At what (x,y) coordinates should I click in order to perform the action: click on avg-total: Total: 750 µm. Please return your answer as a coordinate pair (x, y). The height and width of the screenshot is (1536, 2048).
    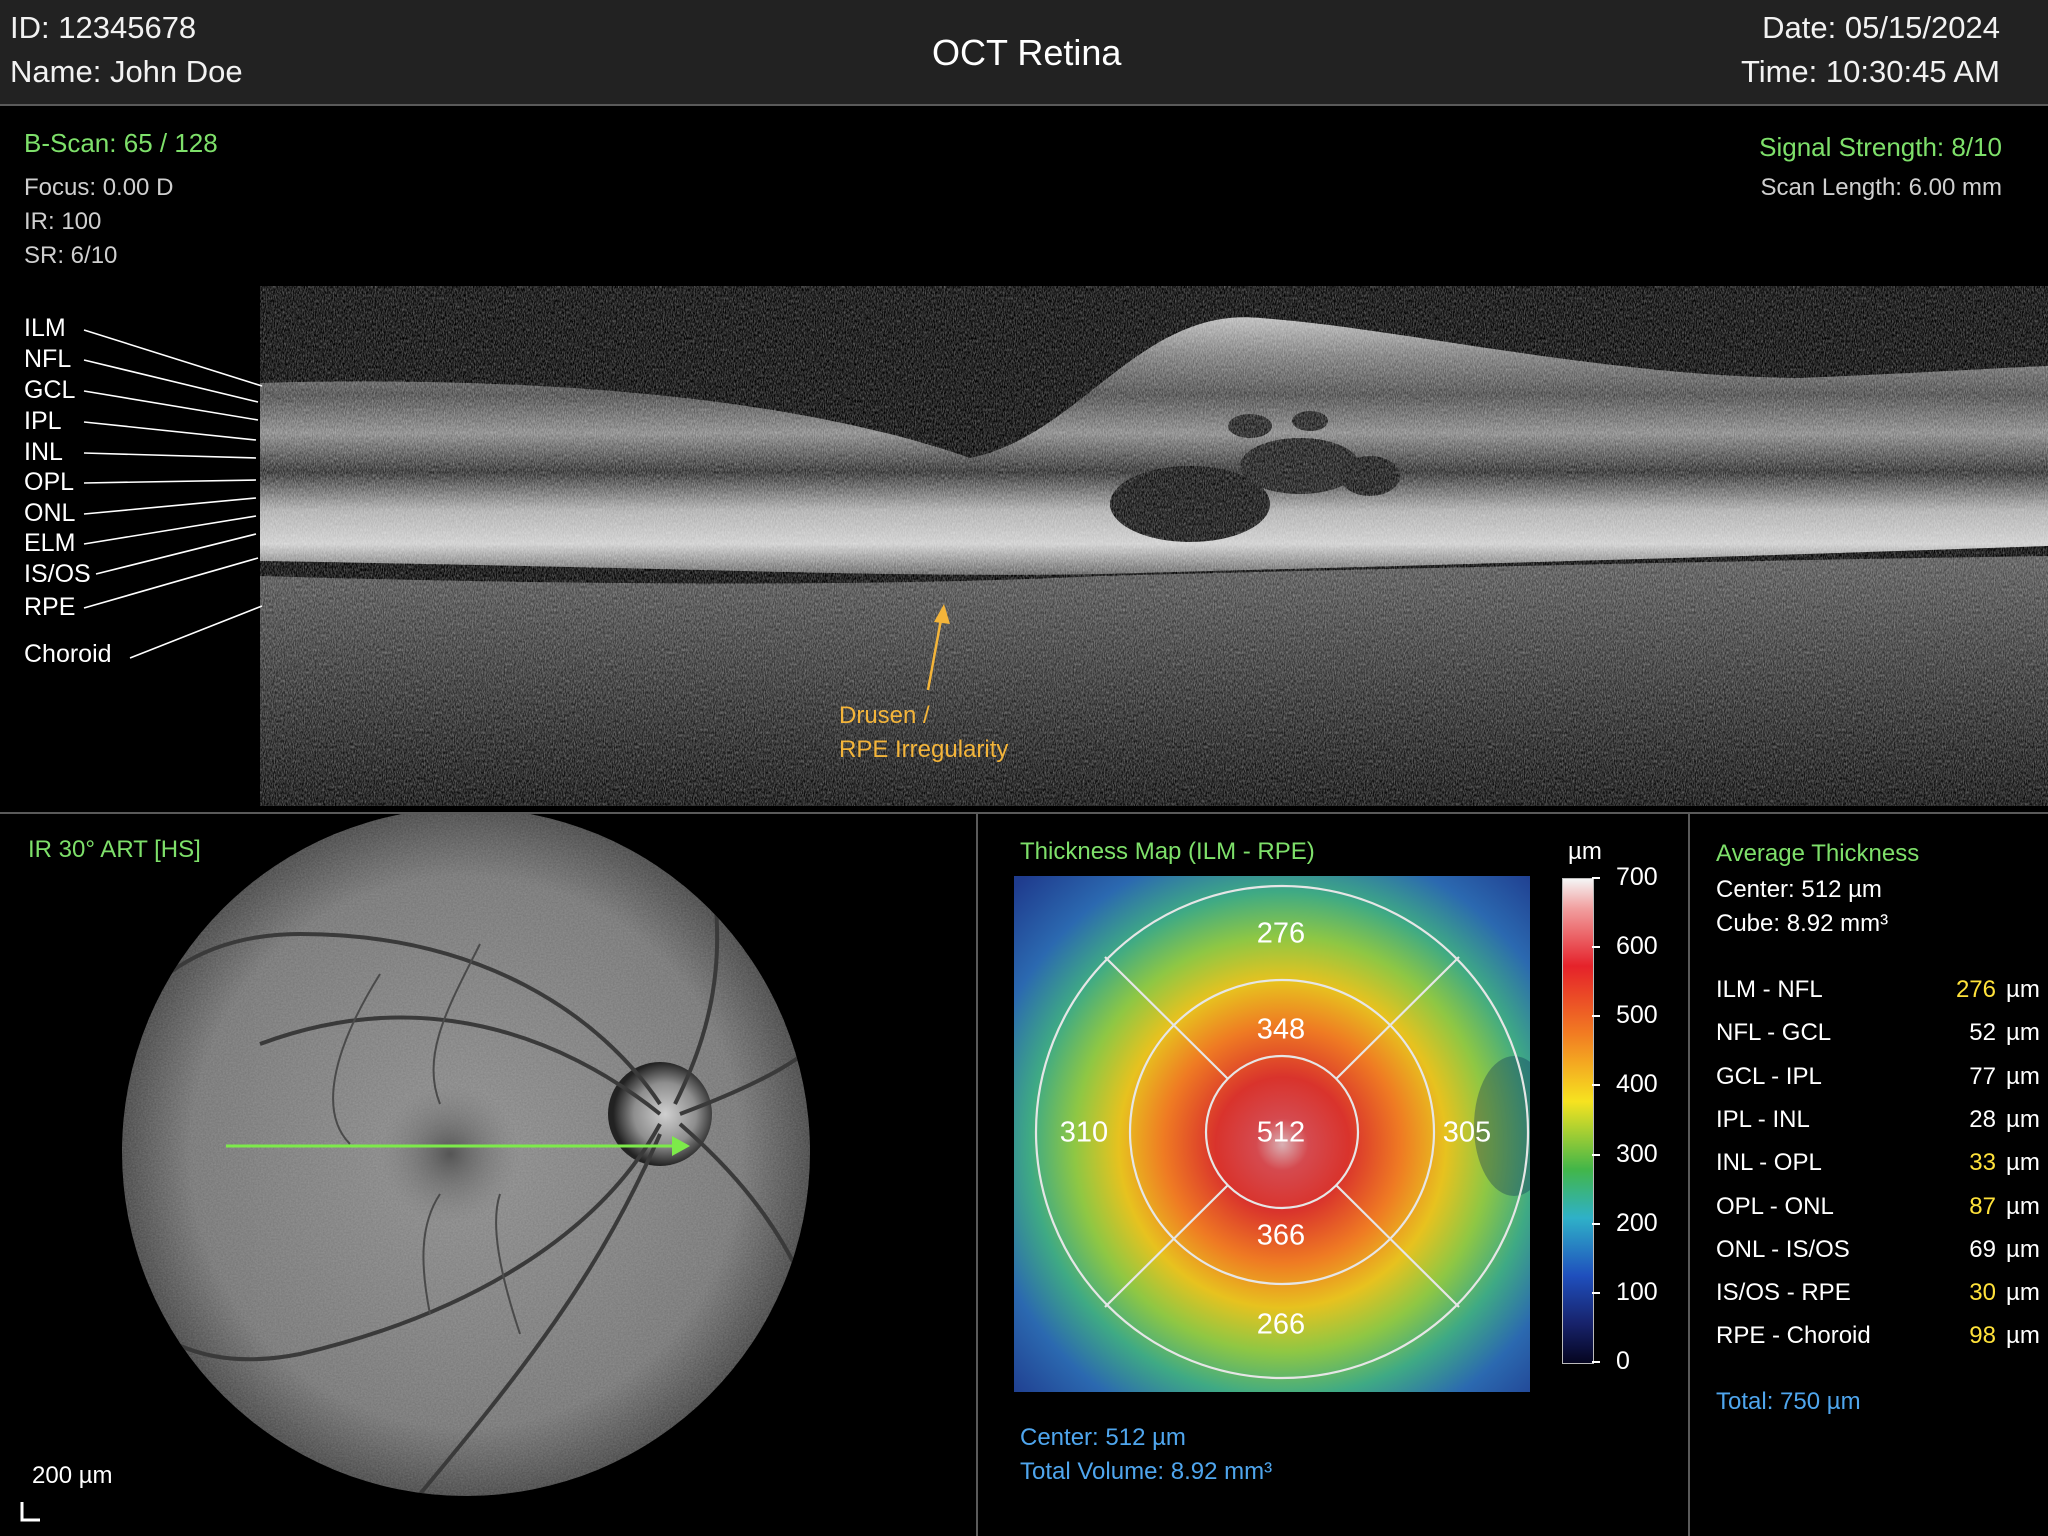
    Looking at the image, I should click on (1788, 1402).